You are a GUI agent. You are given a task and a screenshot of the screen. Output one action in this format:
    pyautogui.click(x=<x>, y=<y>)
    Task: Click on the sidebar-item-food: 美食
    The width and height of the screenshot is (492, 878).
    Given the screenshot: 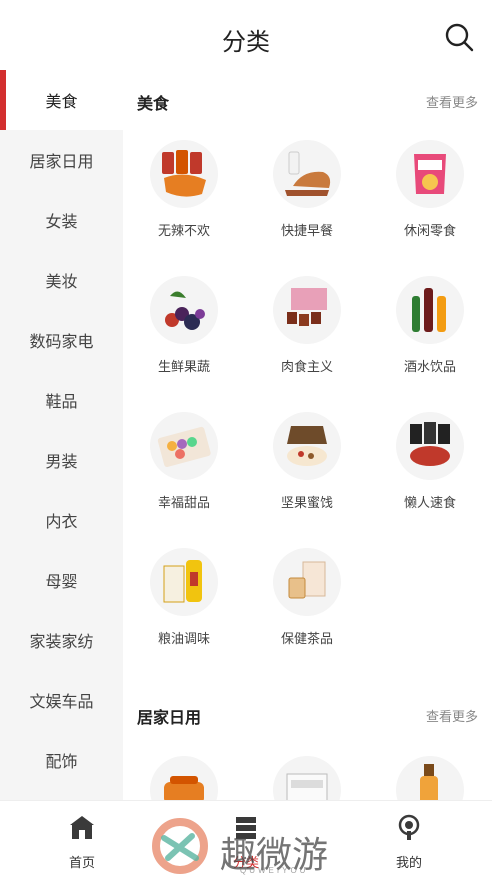 What is the action you would take?
    pyautogui.click(x=61, y=100)
    